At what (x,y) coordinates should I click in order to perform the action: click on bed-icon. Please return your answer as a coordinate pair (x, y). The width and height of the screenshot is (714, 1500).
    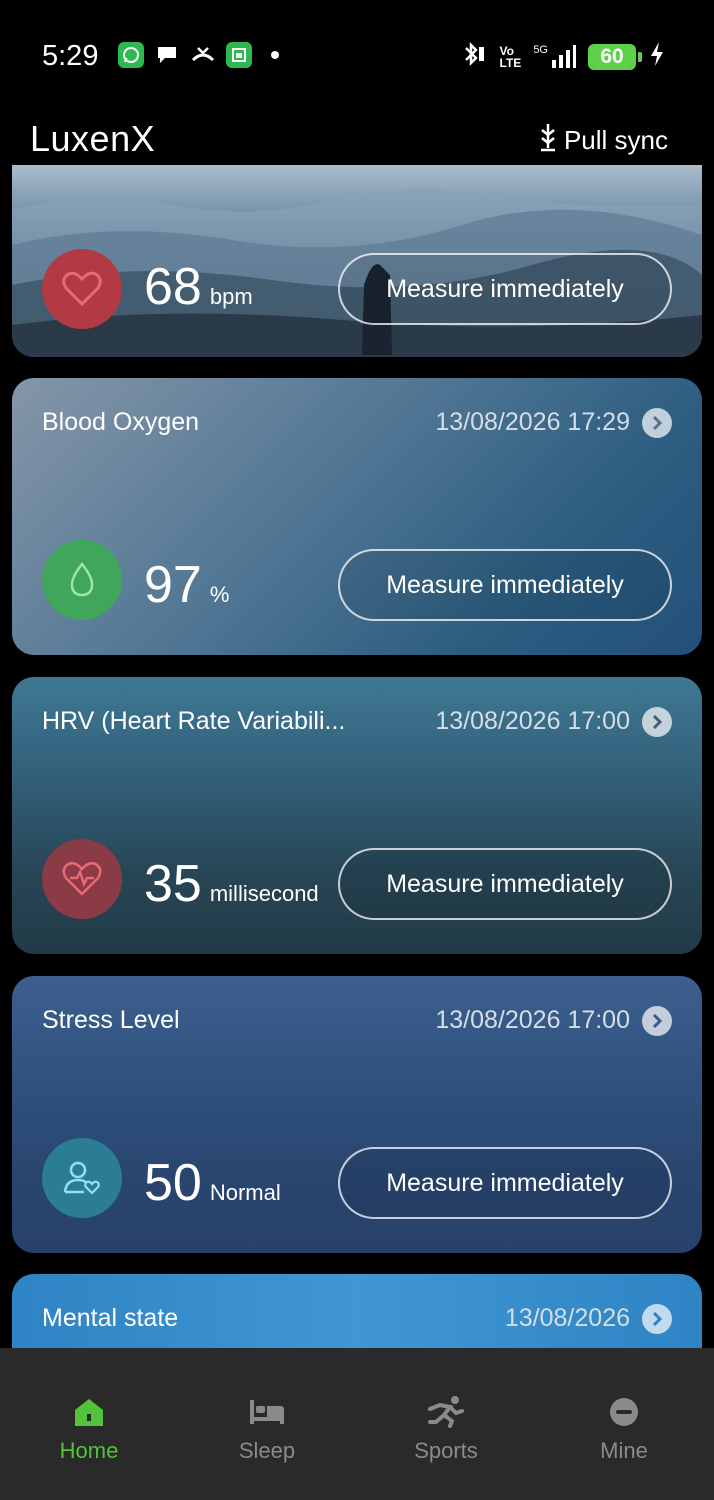
    Looking at the image, I should click on (267, 1412).